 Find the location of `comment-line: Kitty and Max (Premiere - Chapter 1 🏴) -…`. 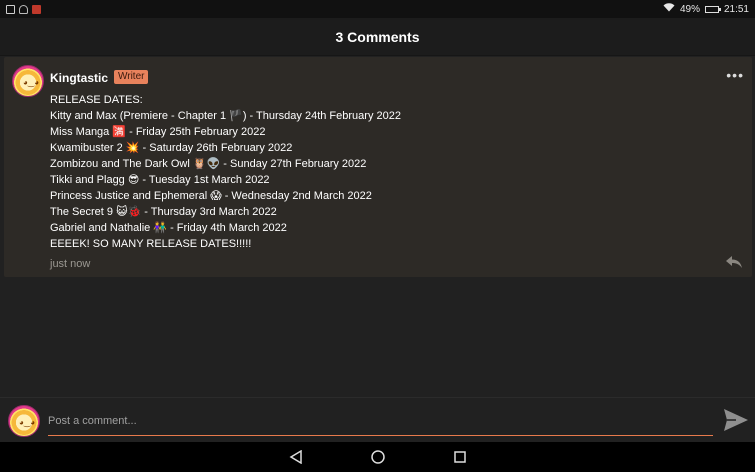

comment-line: Kitty and Max (Premiere - Chapter 1 🏴) -… is located at coordinates (225, 116).